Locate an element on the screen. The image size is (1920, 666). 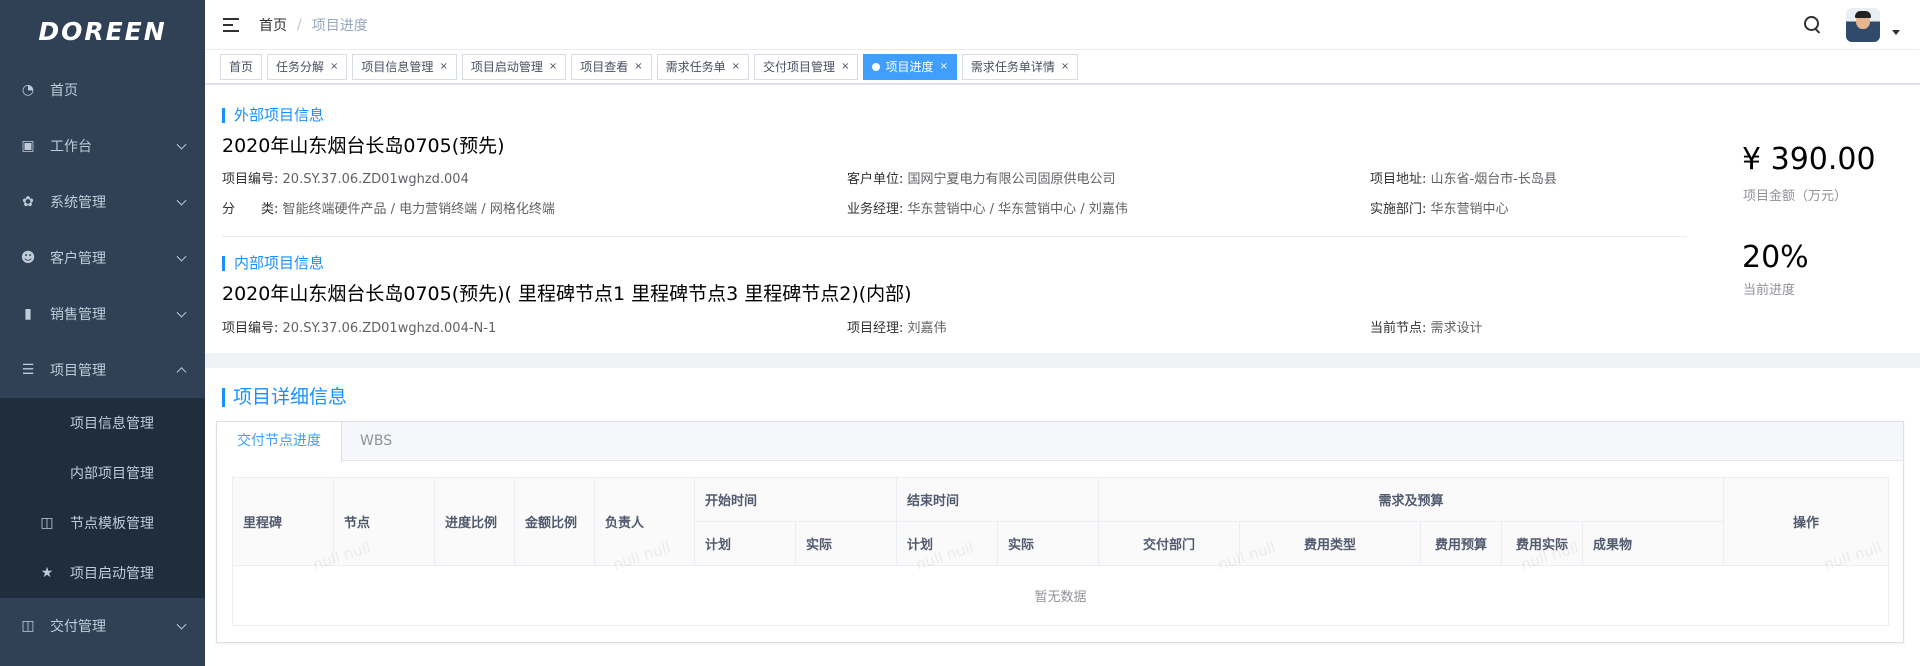
tag-item: 任务分解 × is located at coordinates (307, 66).